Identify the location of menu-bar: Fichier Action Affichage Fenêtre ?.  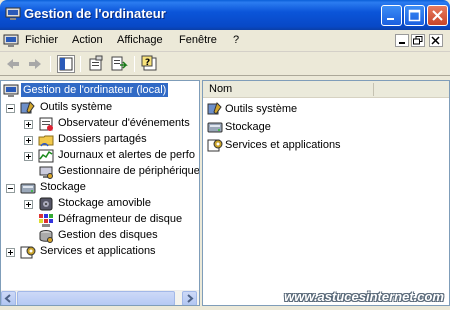
(225, 41).